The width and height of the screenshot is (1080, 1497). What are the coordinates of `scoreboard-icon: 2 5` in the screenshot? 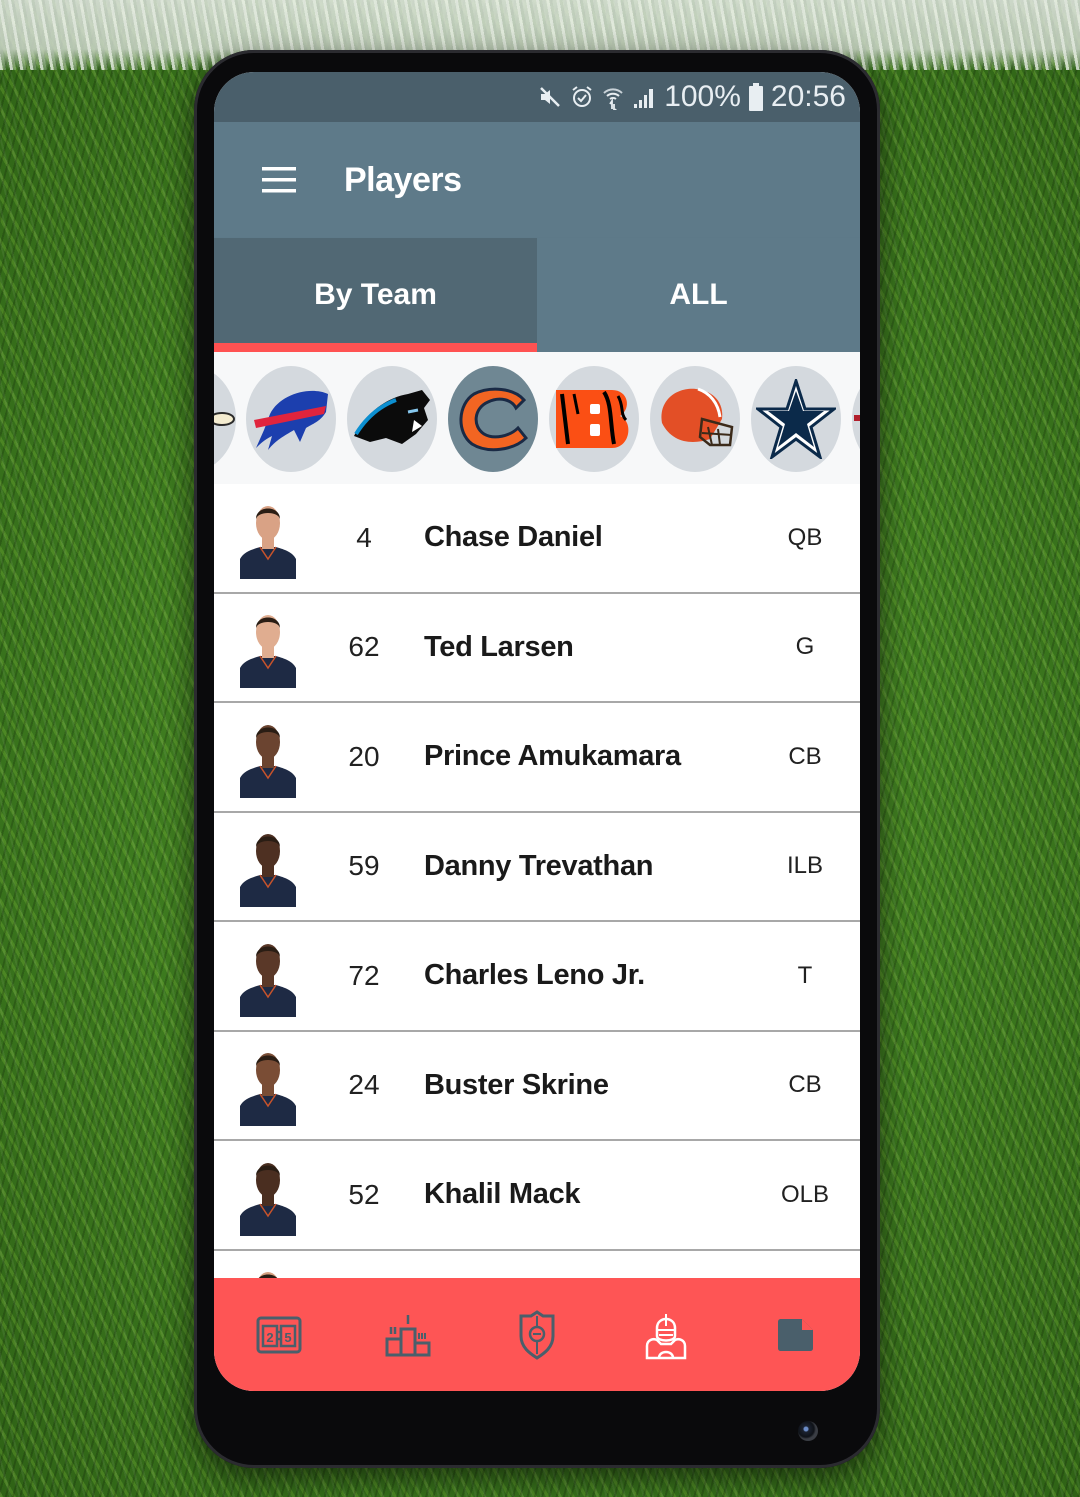 It's located at (279, 1334).